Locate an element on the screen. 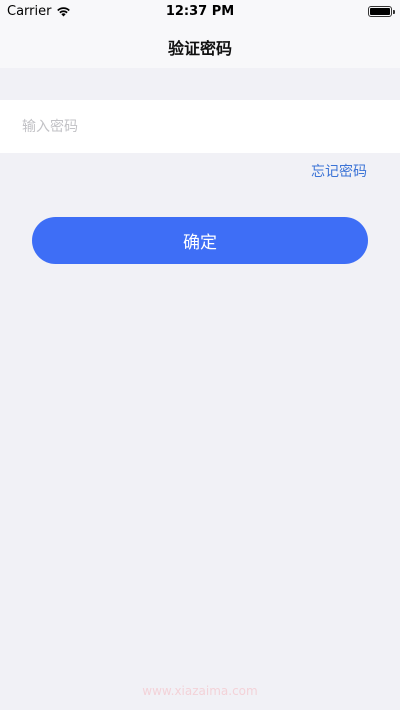  battery-icon is located at coordinates (381, 11).